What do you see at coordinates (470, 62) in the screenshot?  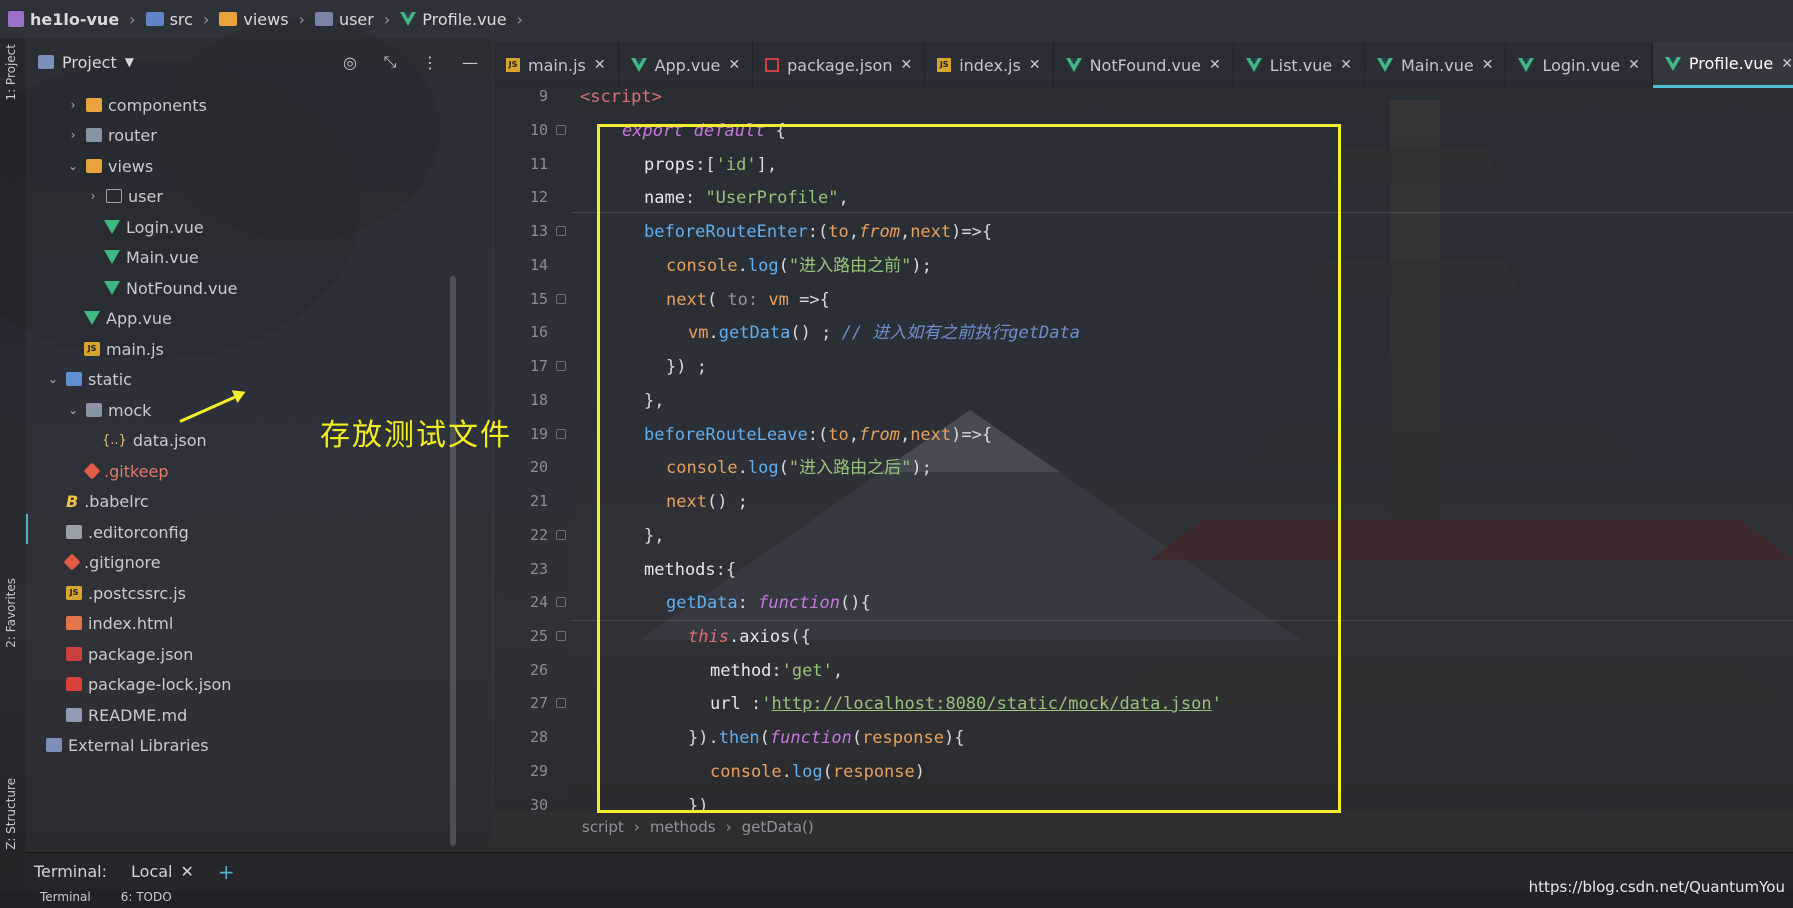 I see `hide-panel-icon: —` at bounding box center [470, 62].